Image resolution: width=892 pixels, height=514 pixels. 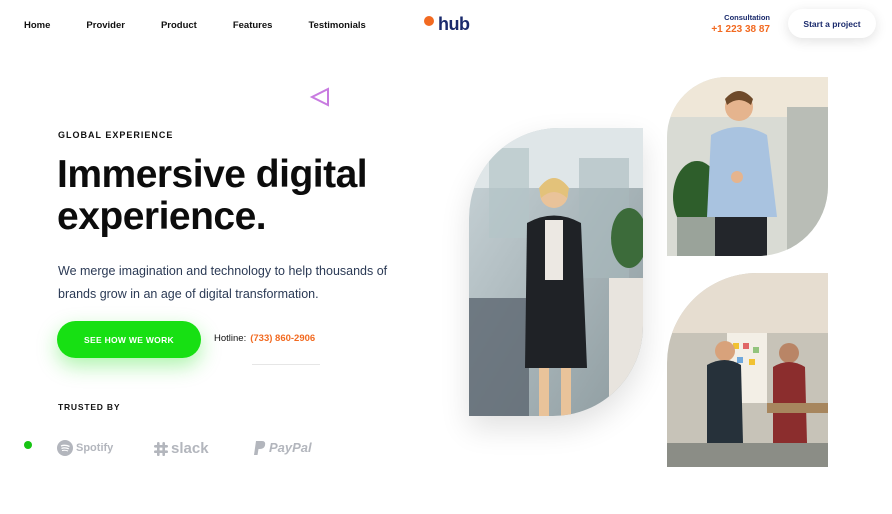 I want to click on hero-photo-team-meeting, so click(x=747, y=370).